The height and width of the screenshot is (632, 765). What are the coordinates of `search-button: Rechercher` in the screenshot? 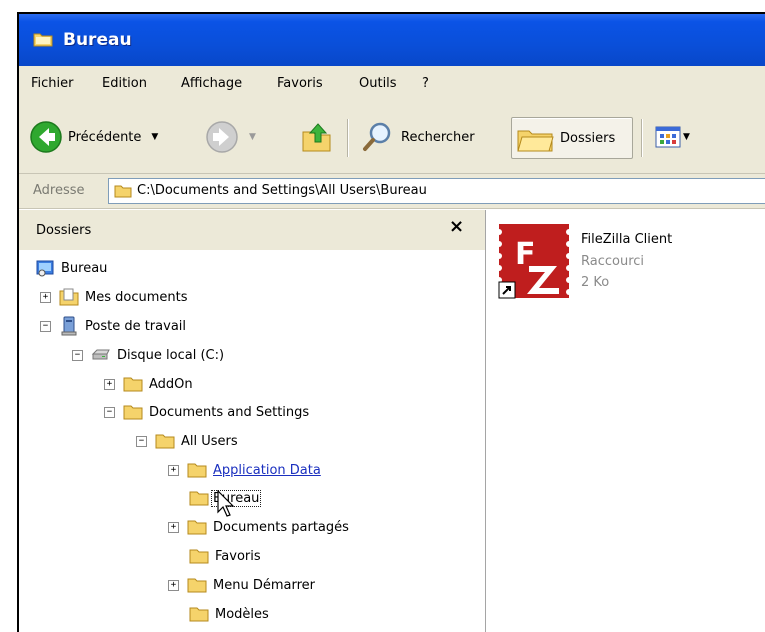 It's located at (418, 137).